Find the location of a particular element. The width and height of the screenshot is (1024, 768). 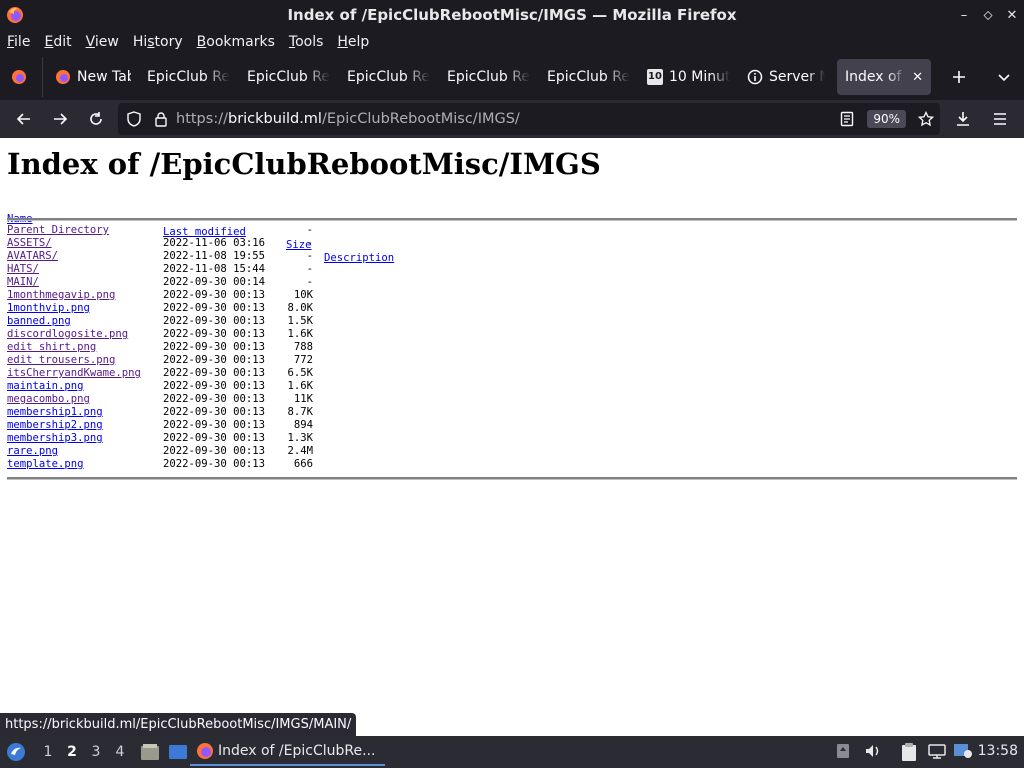

downloads-button is located at coordinates (963, 119).